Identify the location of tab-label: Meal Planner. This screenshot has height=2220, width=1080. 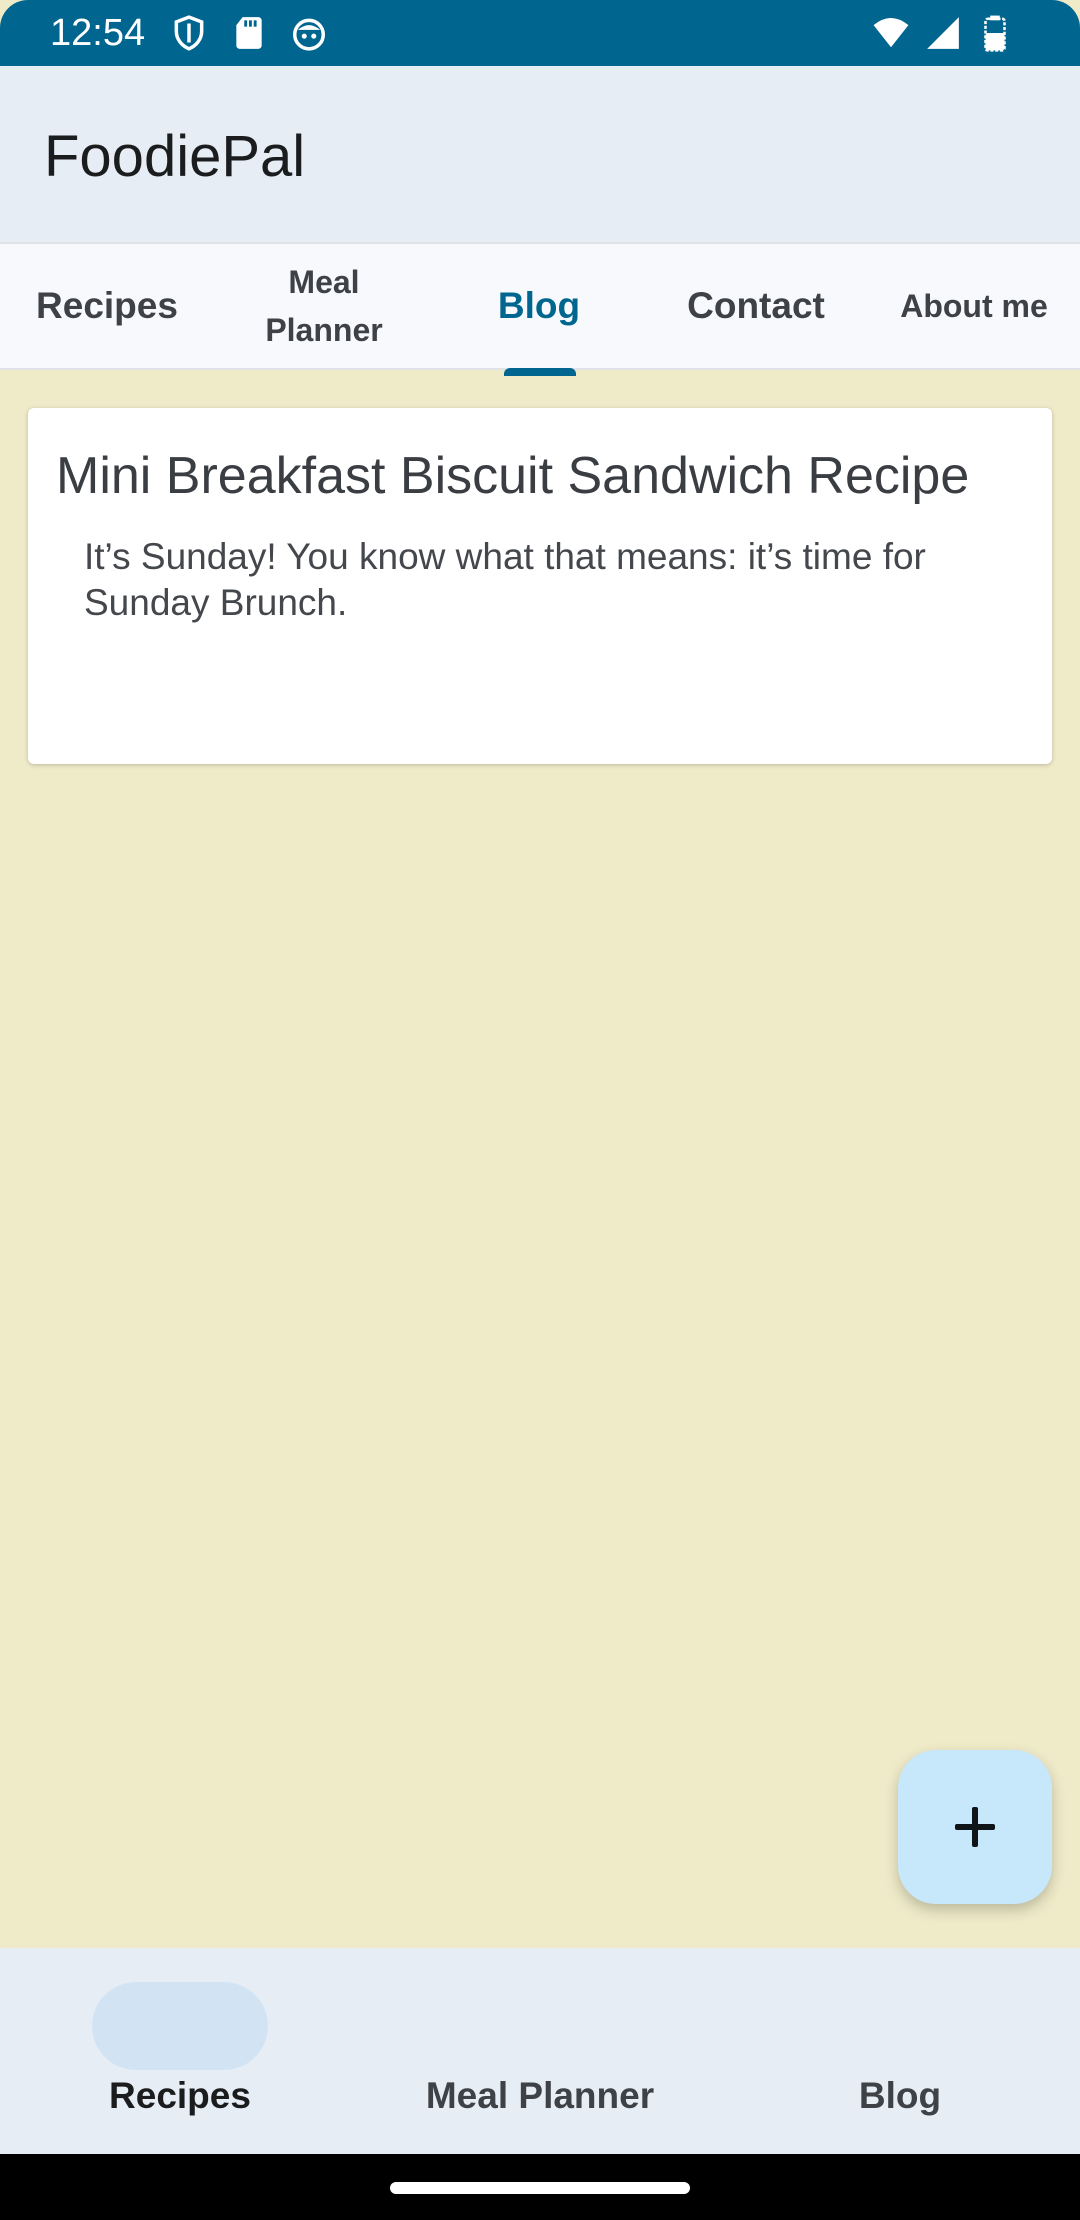
(323, 306).